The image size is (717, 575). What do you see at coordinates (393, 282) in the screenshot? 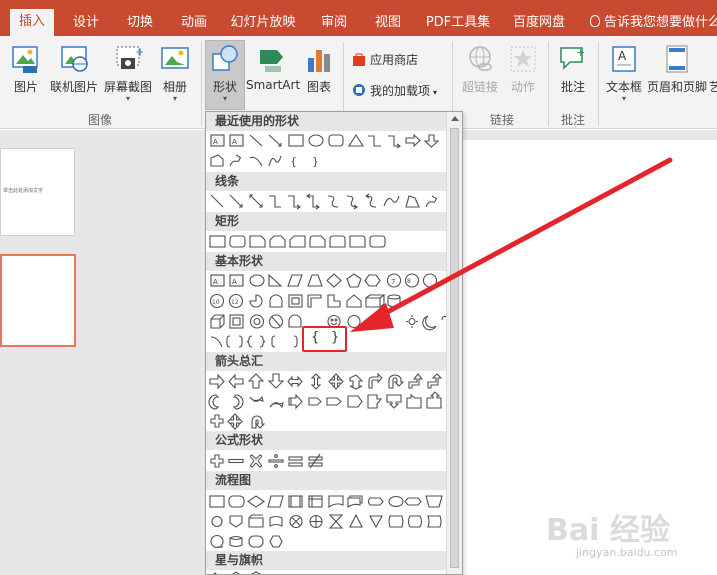
I see `svg-text: 7` at bounding box center [393, 282].